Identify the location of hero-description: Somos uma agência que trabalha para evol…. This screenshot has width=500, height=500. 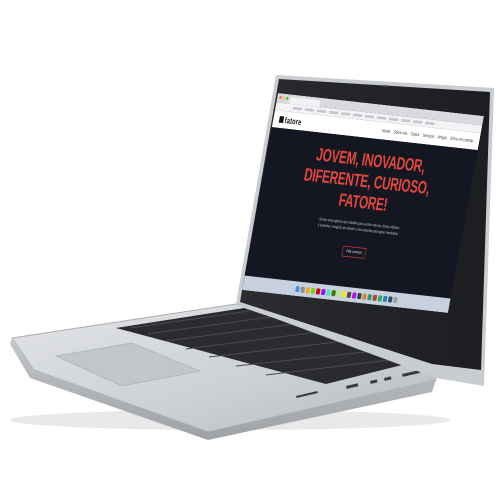
(358, 227).